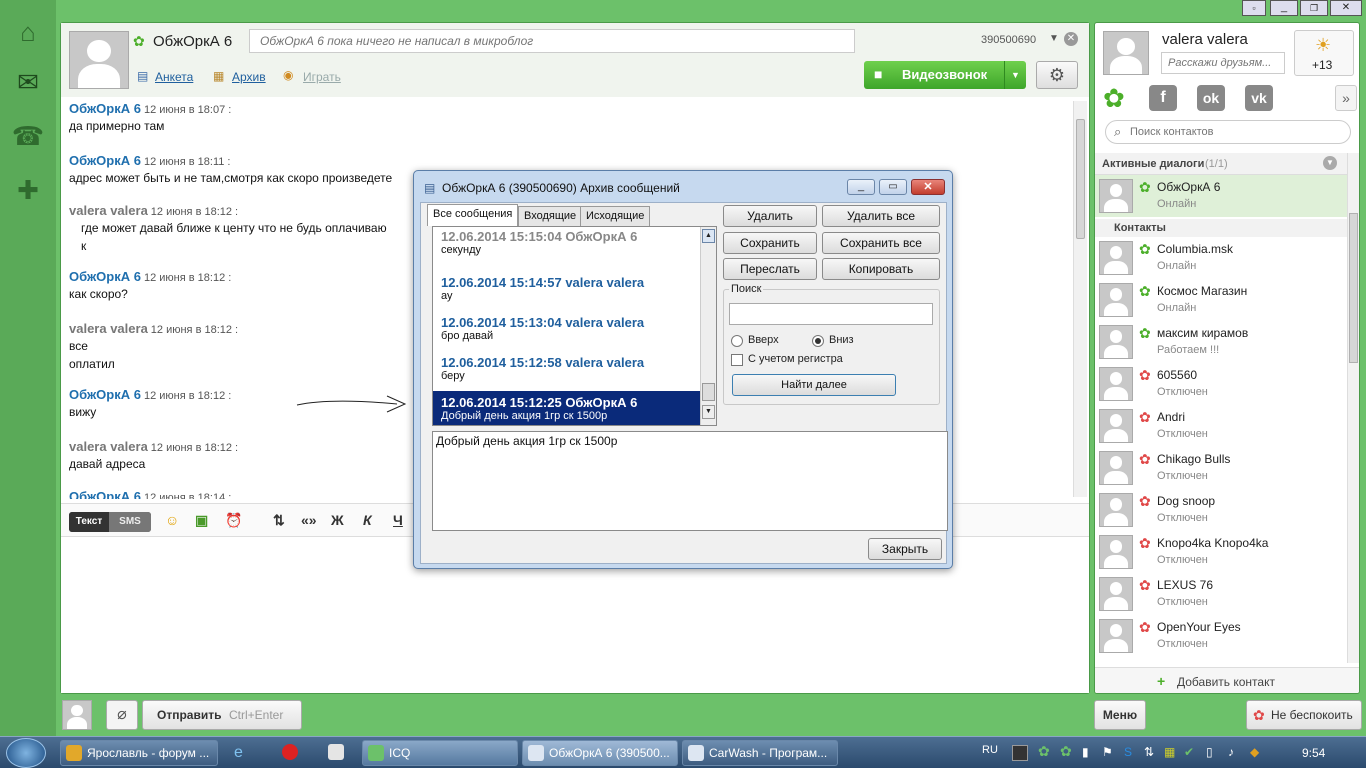 The width and height of the screenshot is (1366, 768). Describe the element at coordinates (615, 216) in the screenshot. I see `tab-outgoing: Исходящие` at that location.